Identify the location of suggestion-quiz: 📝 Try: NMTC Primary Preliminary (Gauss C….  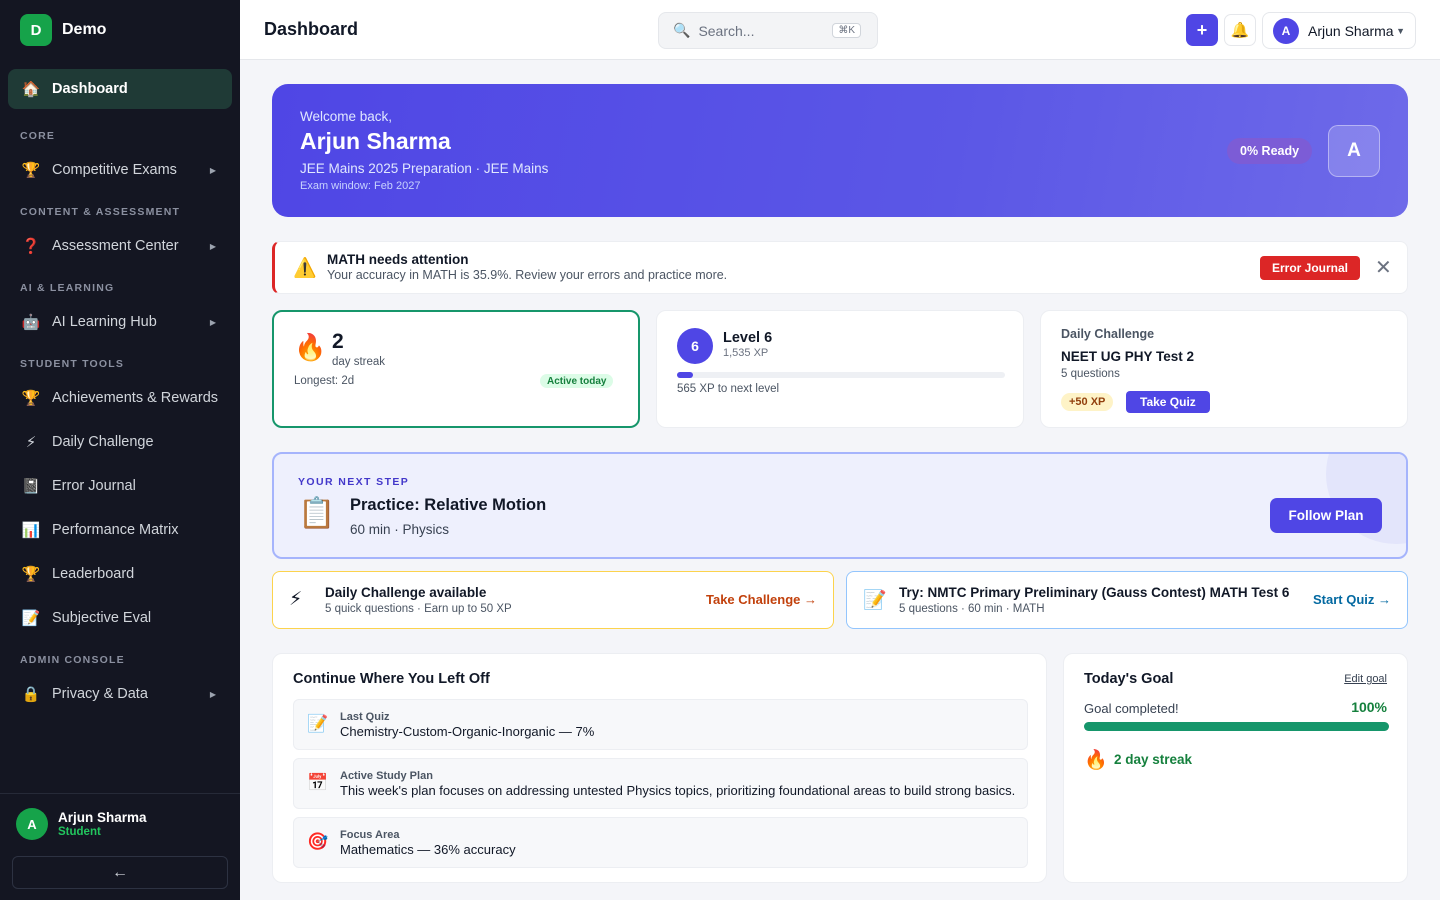
(1127, 600).